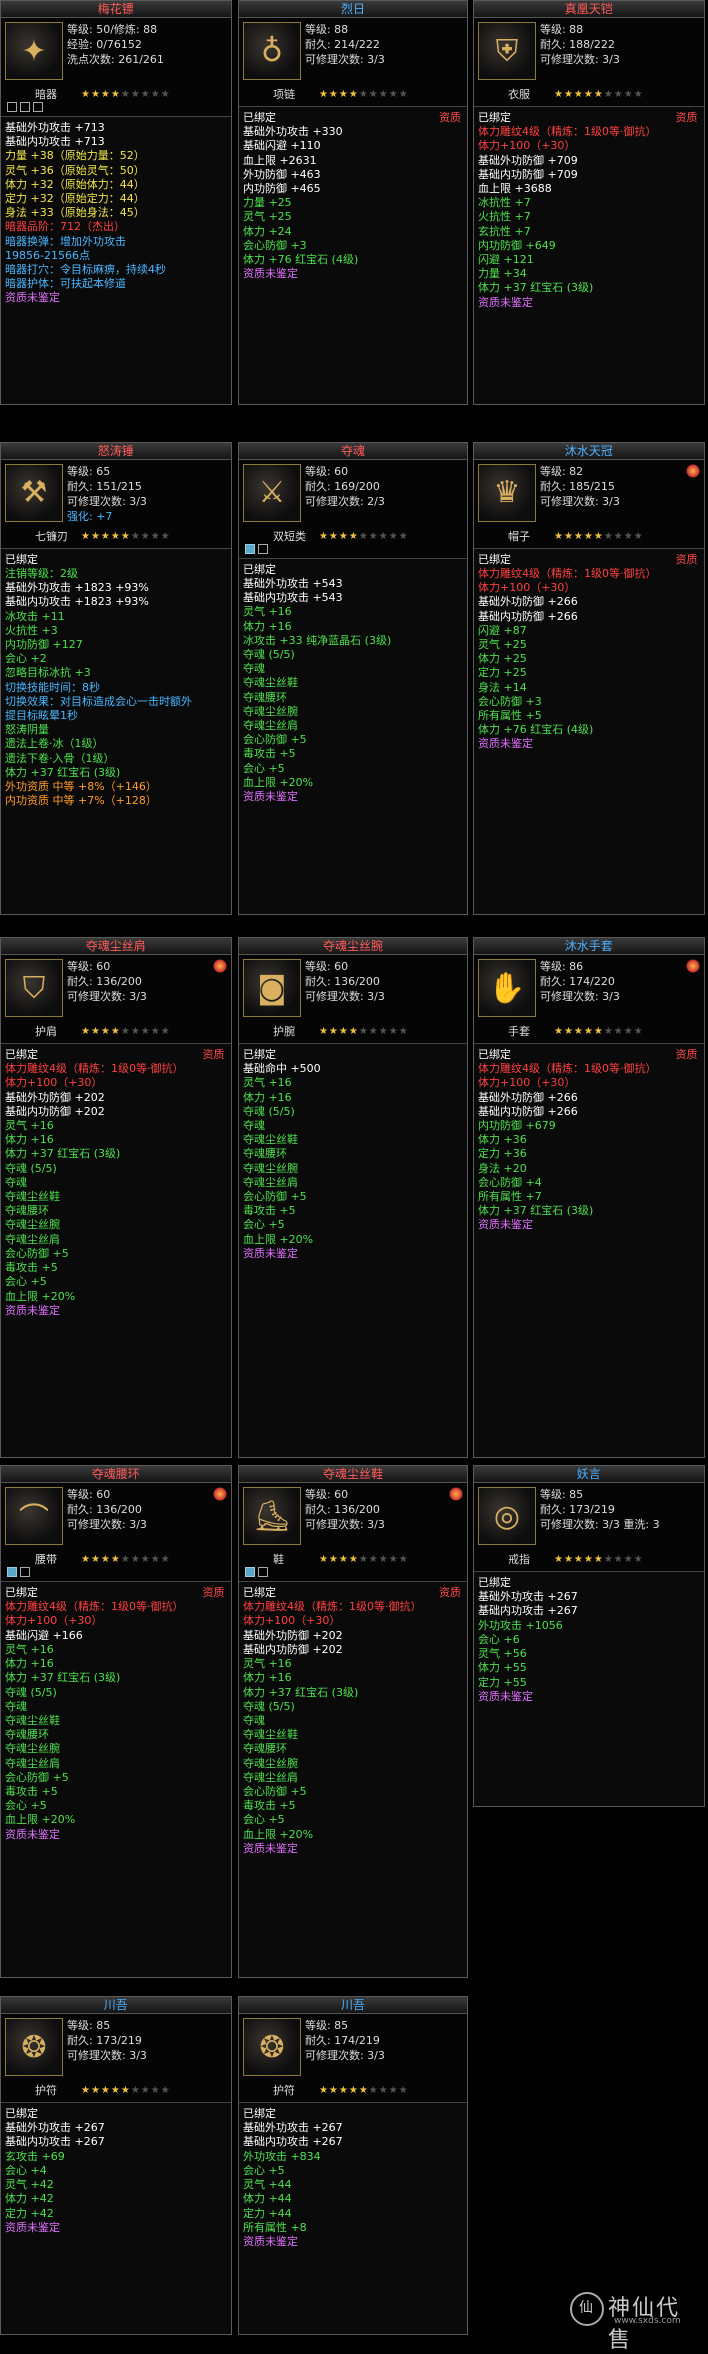  I want to click on item-info: 等级: 86 耐久: 174/220 可修理次数: 3/3, so click(580, 981).